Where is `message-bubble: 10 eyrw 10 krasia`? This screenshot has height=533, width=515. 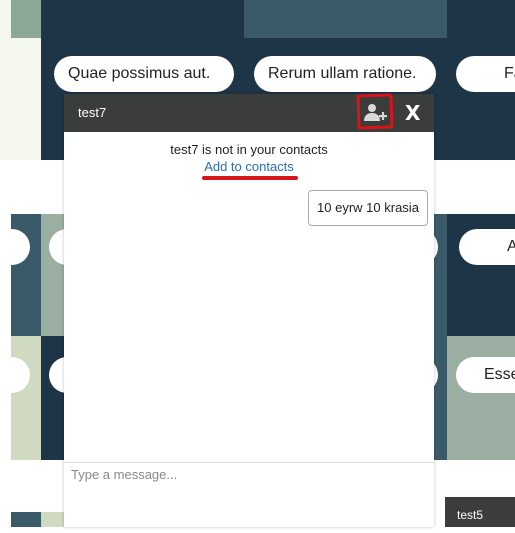
message-bubble: 10 eyrw 10 krasia is located at coordinates (368, 208).